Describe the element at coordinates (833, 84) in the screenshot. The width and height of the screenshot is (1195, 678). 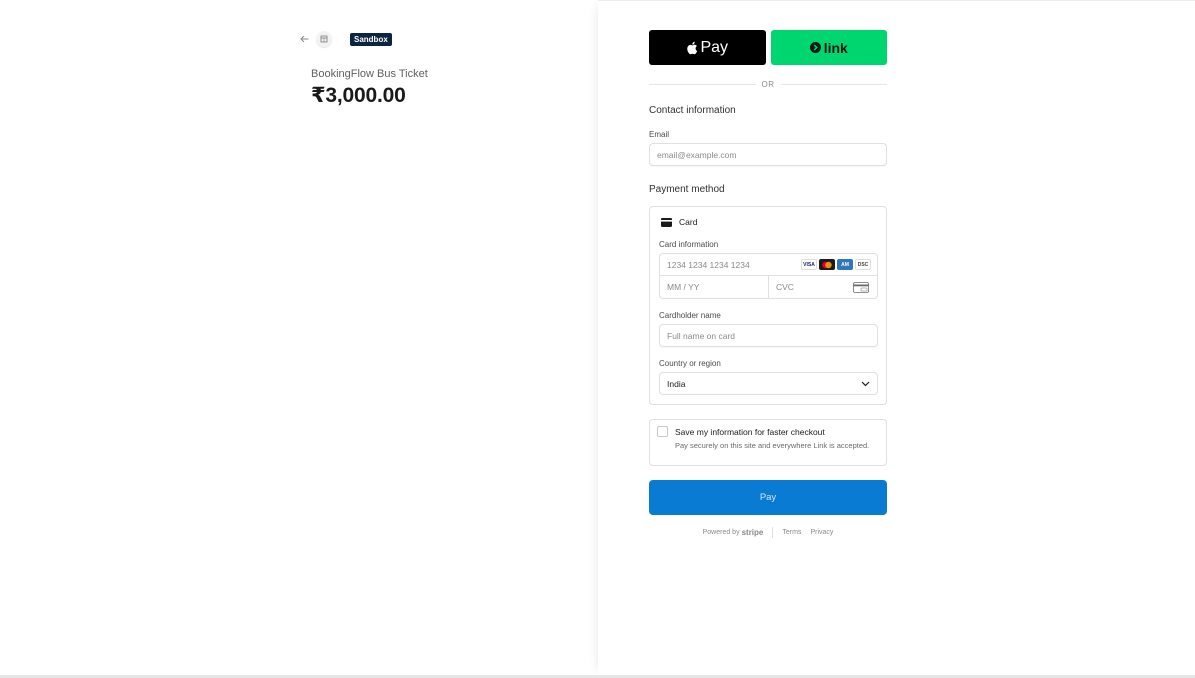
I see `or-line-right` at that location.